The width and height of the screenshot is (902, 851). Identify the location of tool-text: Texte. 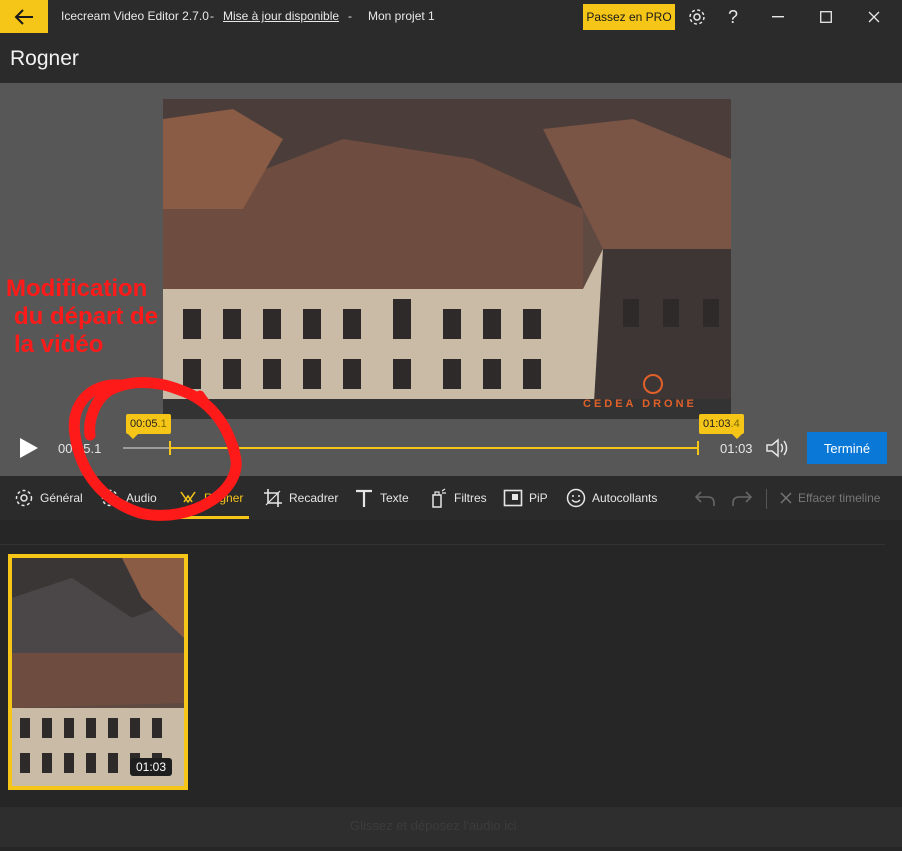
(381, 498).